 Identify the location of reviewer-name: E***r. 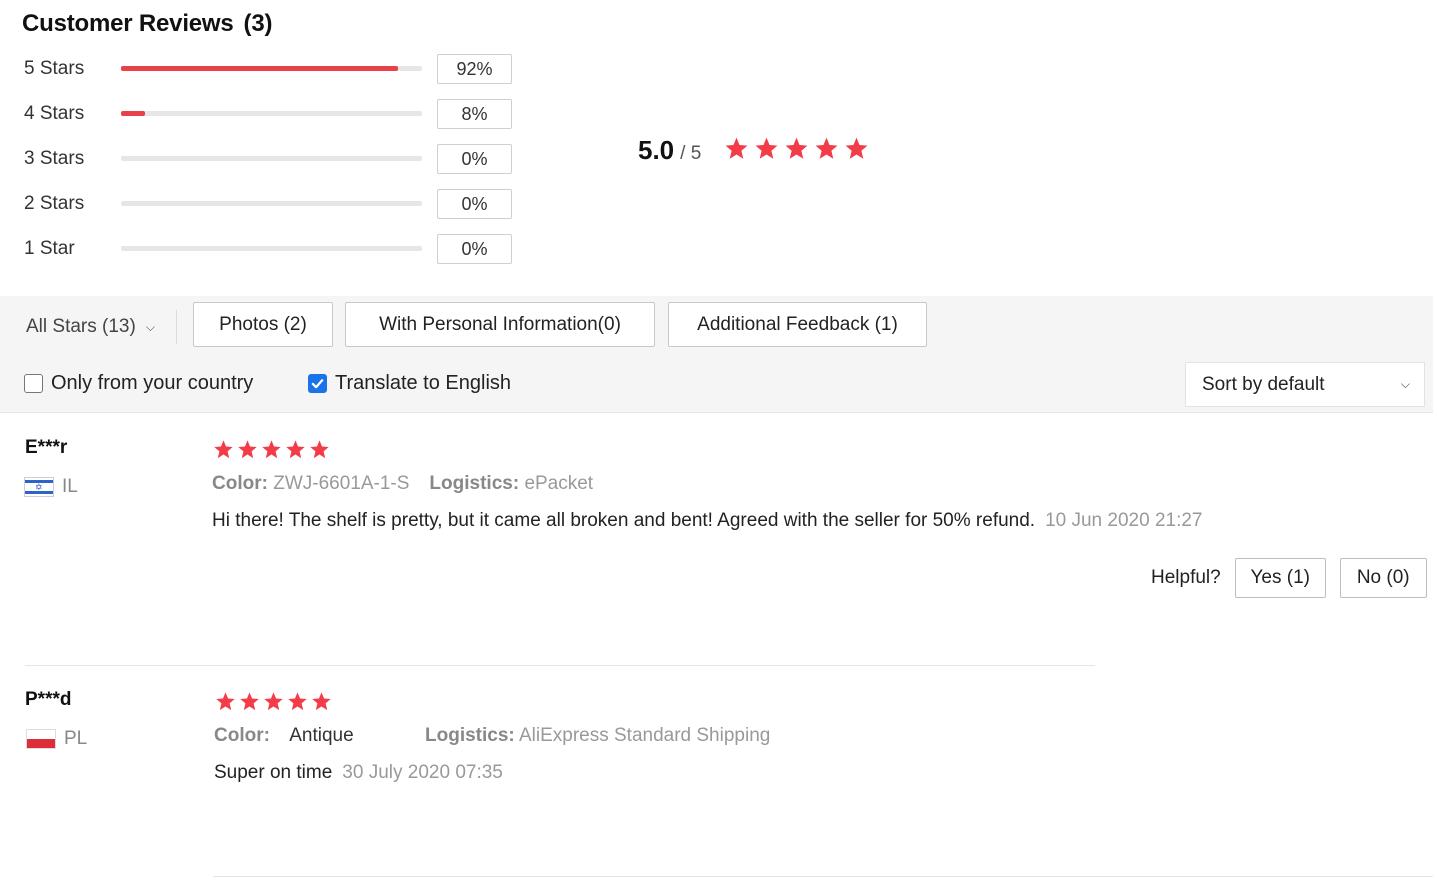
(46, 447).